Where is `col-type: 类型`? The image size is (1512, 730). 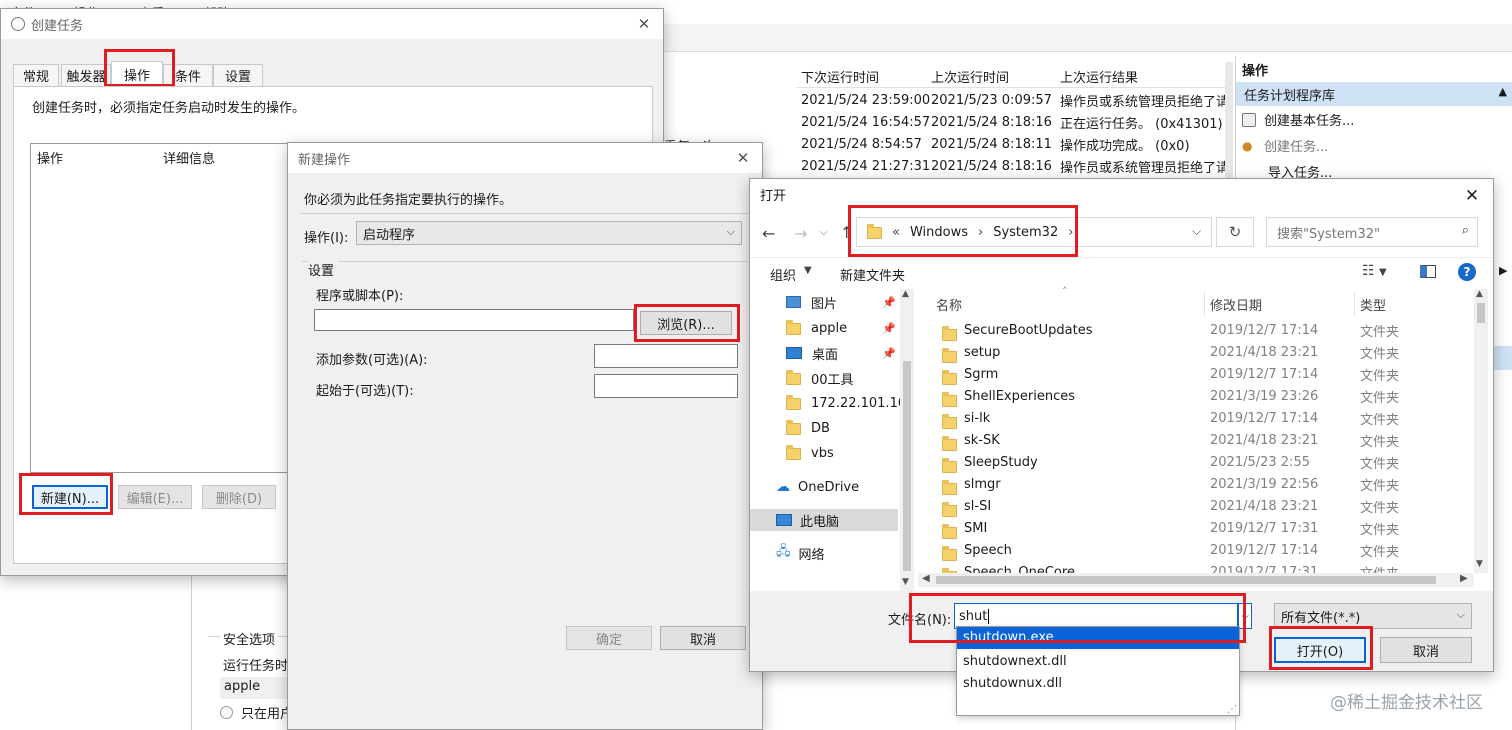 col-type: 类型 is located at coordinates (1373, 304).